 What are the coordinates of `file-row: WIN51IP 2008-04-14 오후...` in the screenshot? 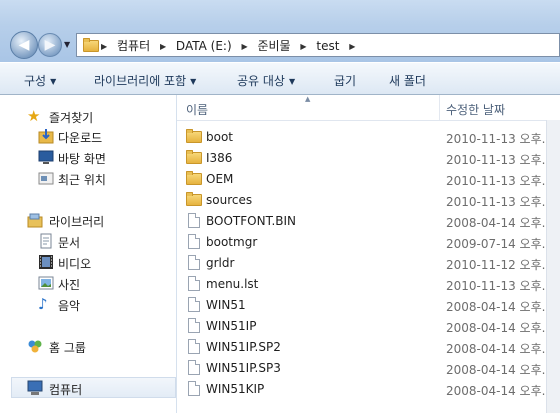 It's located at (368, 325).